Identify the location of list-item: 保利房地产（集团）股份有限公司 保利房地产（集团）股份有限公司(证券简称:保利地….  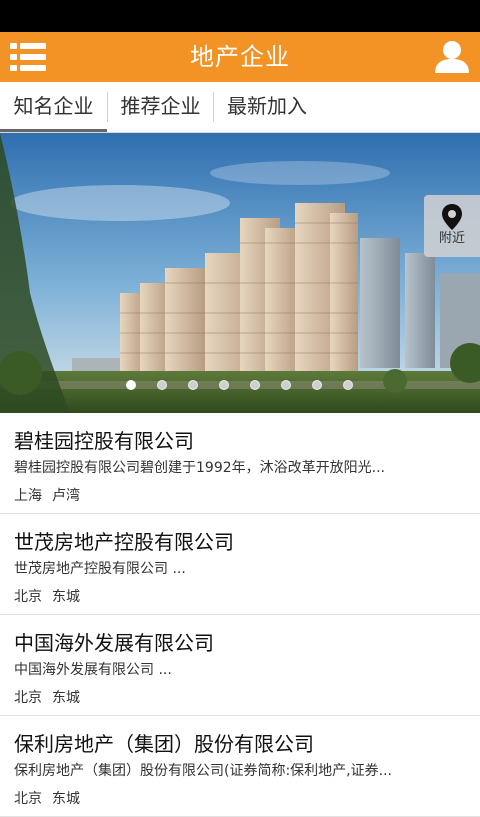
(240, 766).